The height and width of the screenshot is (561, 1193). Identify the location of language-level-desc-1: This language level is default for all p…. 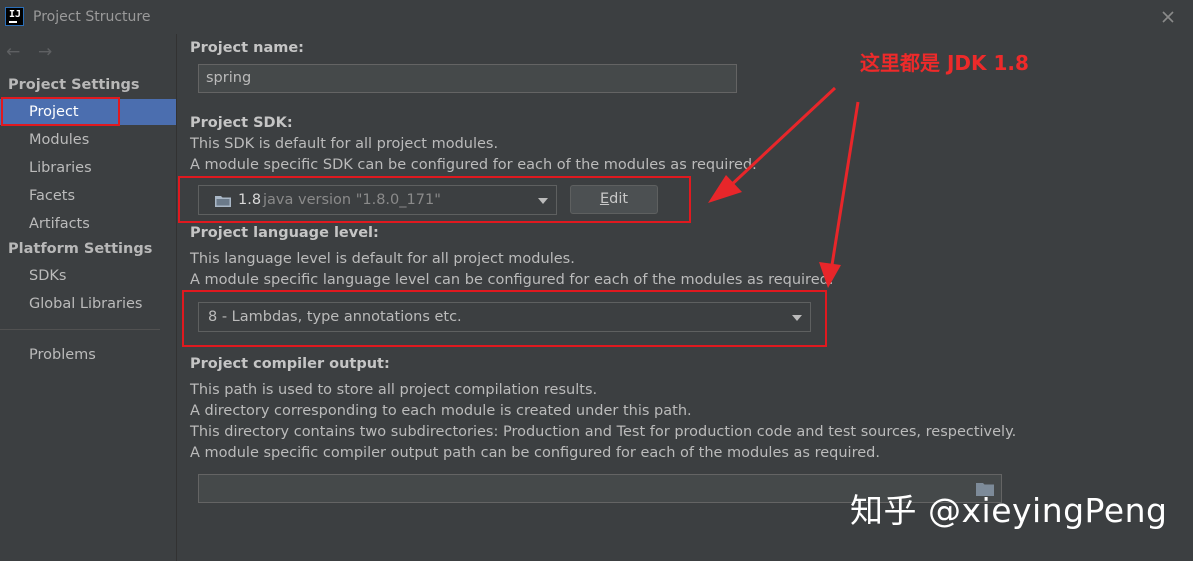
(382, 259).